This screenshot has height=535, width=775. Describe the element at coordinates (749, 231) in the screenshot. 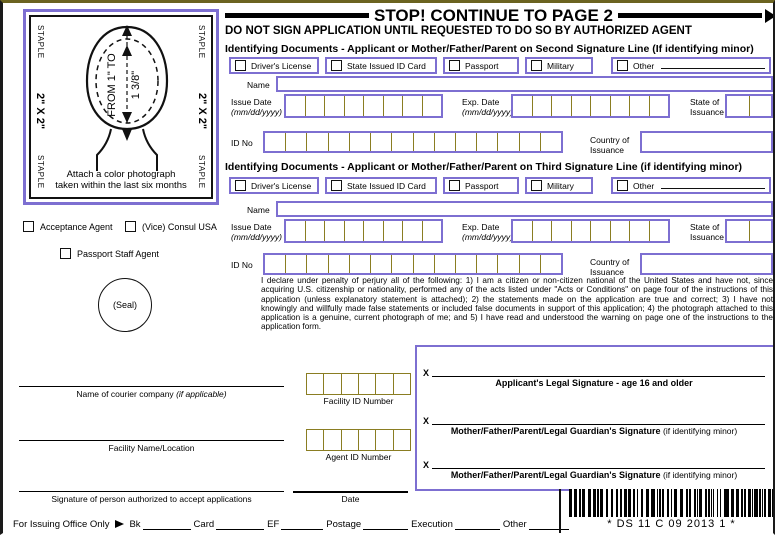

I see `s3-state-issuance-boxes` at that location.